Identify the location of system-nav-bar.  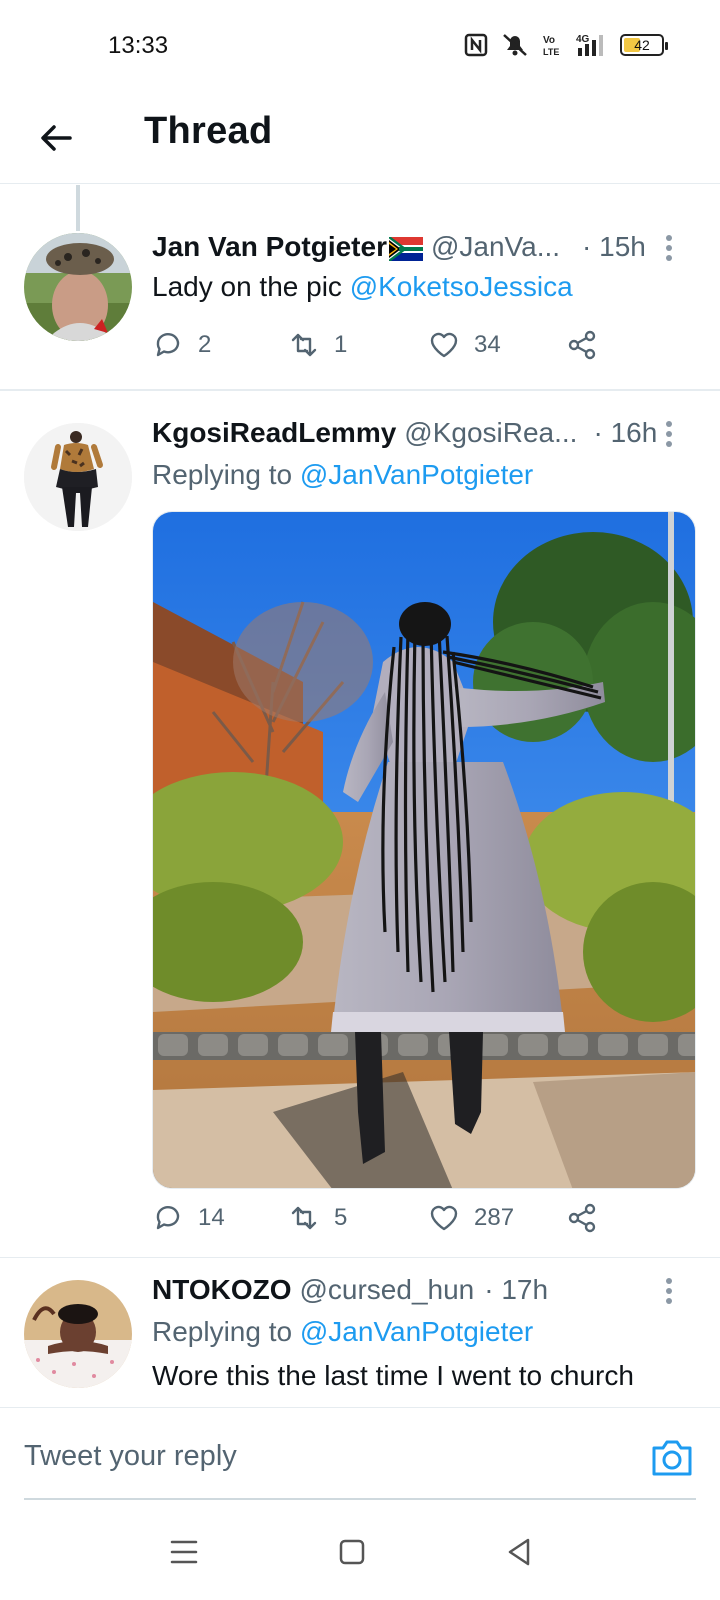
(360, 1554).